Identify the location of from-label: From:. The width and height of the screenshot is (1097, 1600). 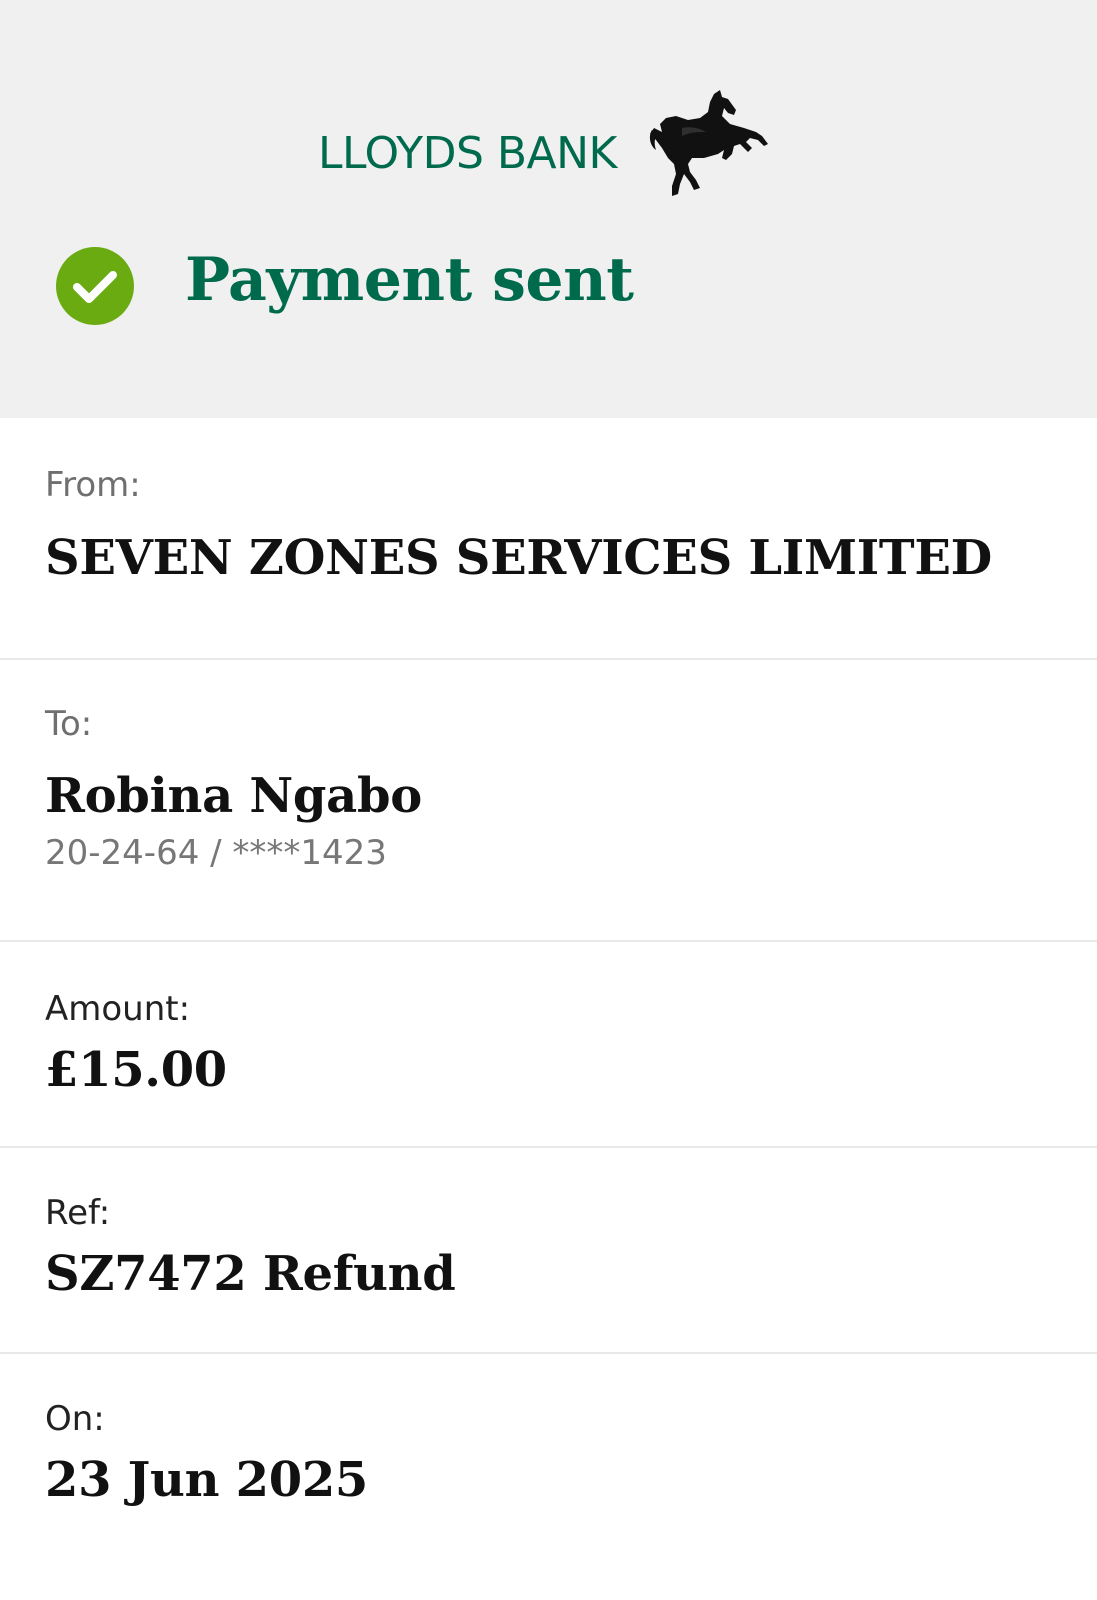
(93, 485).